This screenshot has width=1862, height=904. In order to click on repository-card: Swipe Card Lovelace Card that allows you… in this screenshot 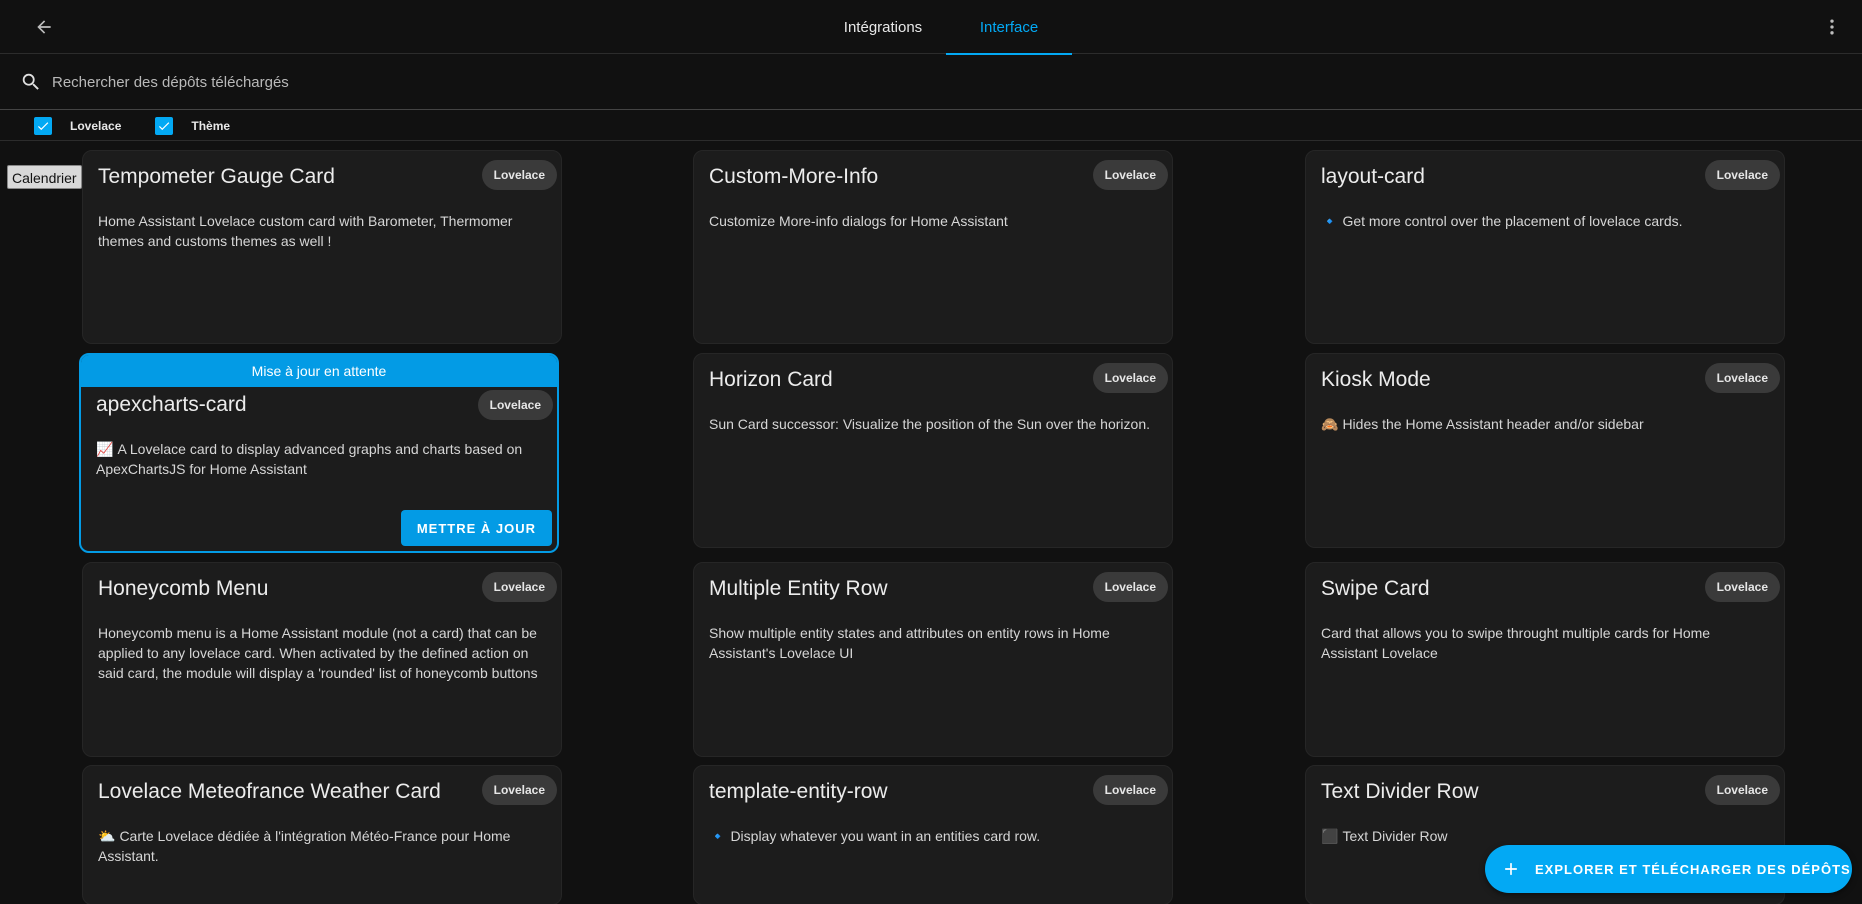, I will do `click(1545, 659)`.